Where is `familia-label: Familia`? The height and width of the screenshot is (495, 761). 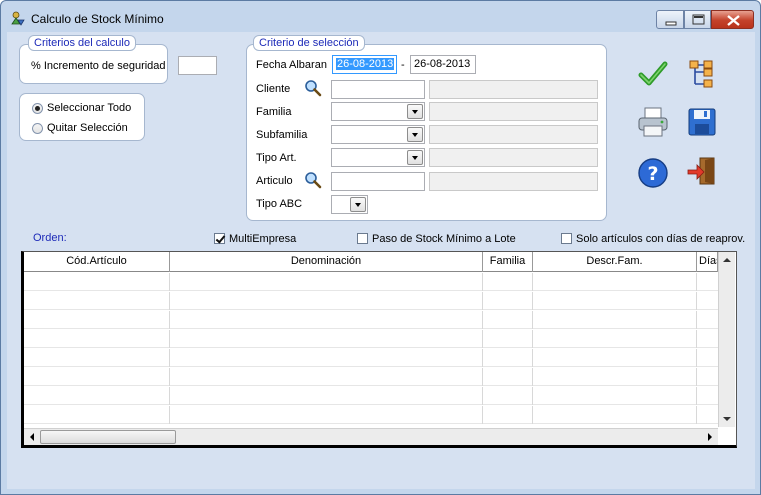 familia-label: Familia is located at coordinates (274, 112).